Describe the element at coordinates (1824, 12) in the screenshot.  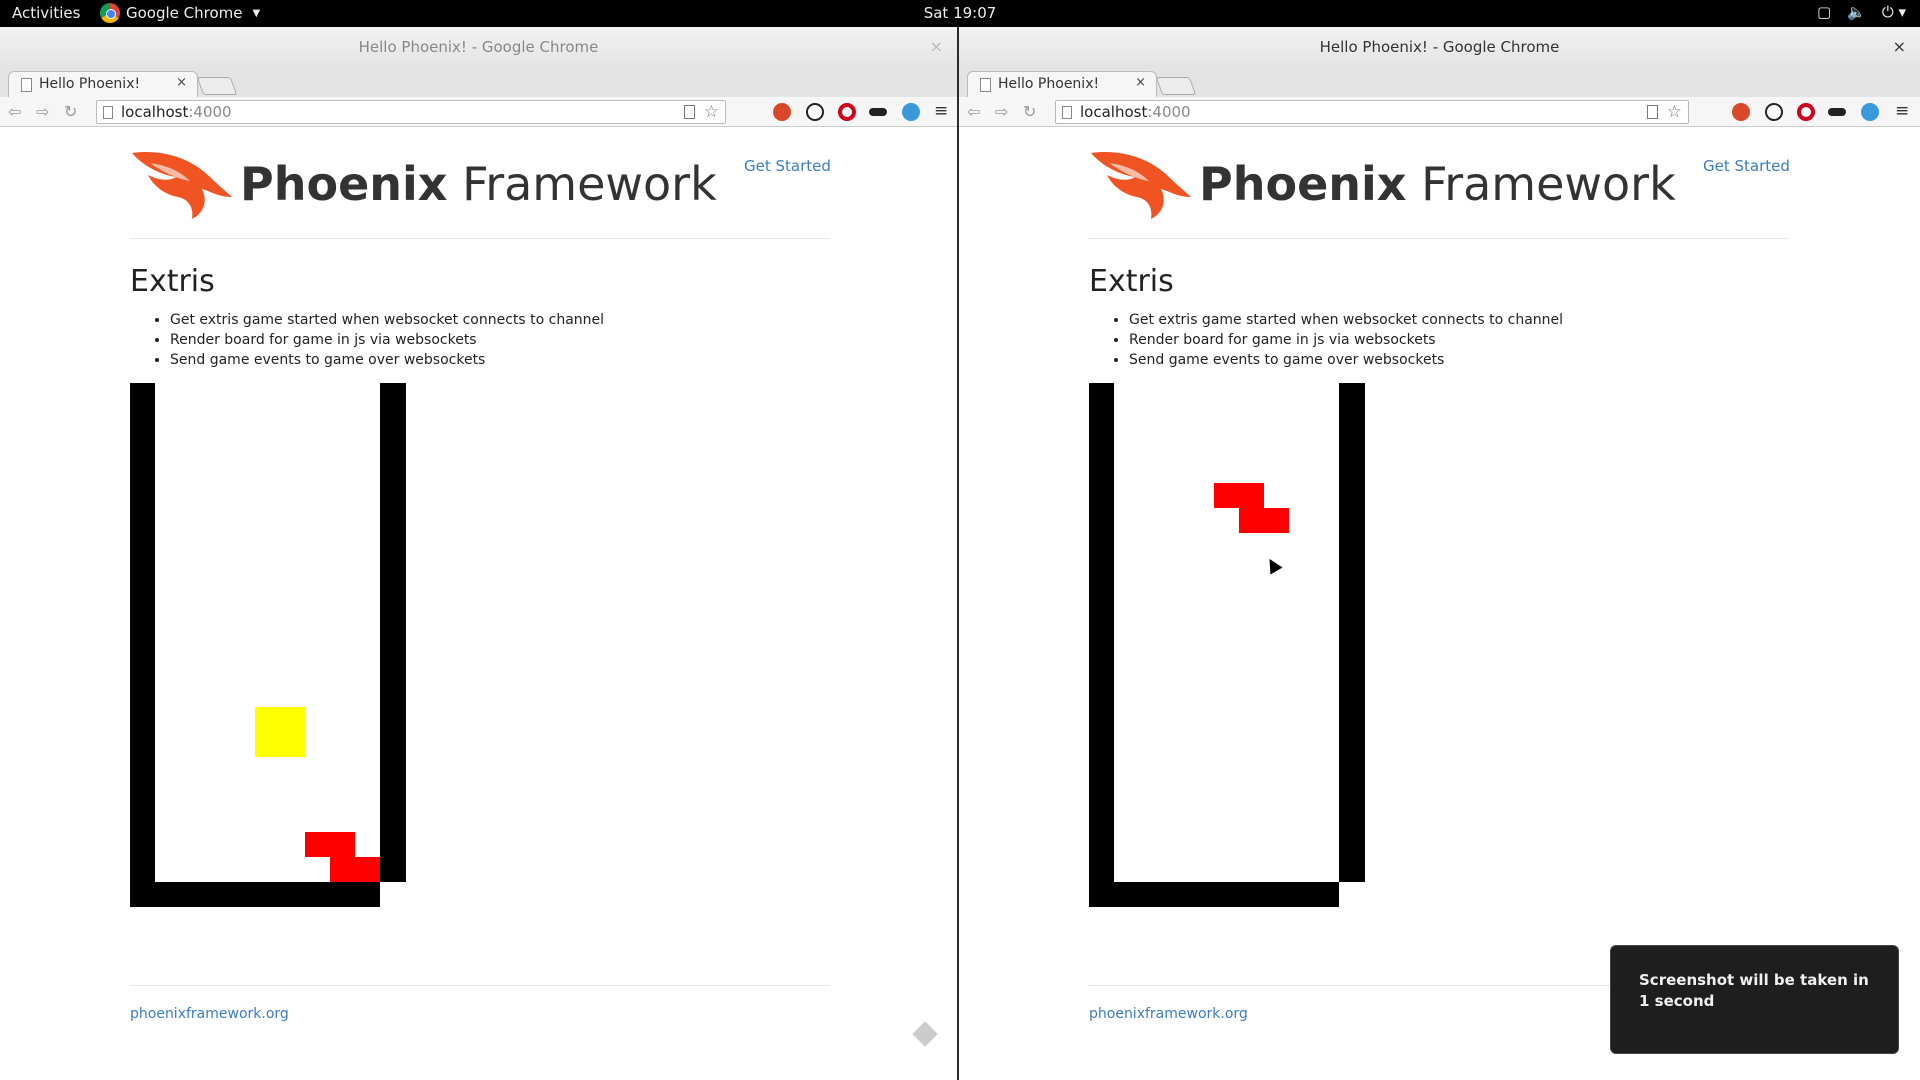
I see `screen-icon: ▢` at that location.